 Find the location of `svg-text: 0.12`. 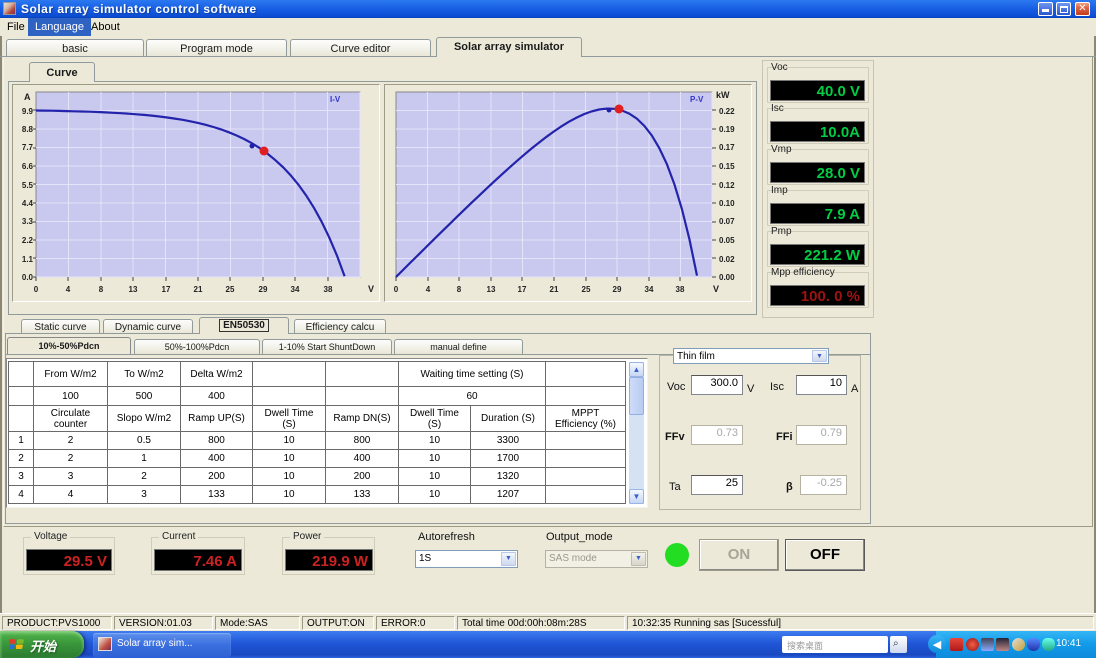

svg-text: 0.12 is located at coordinates (727, 185).